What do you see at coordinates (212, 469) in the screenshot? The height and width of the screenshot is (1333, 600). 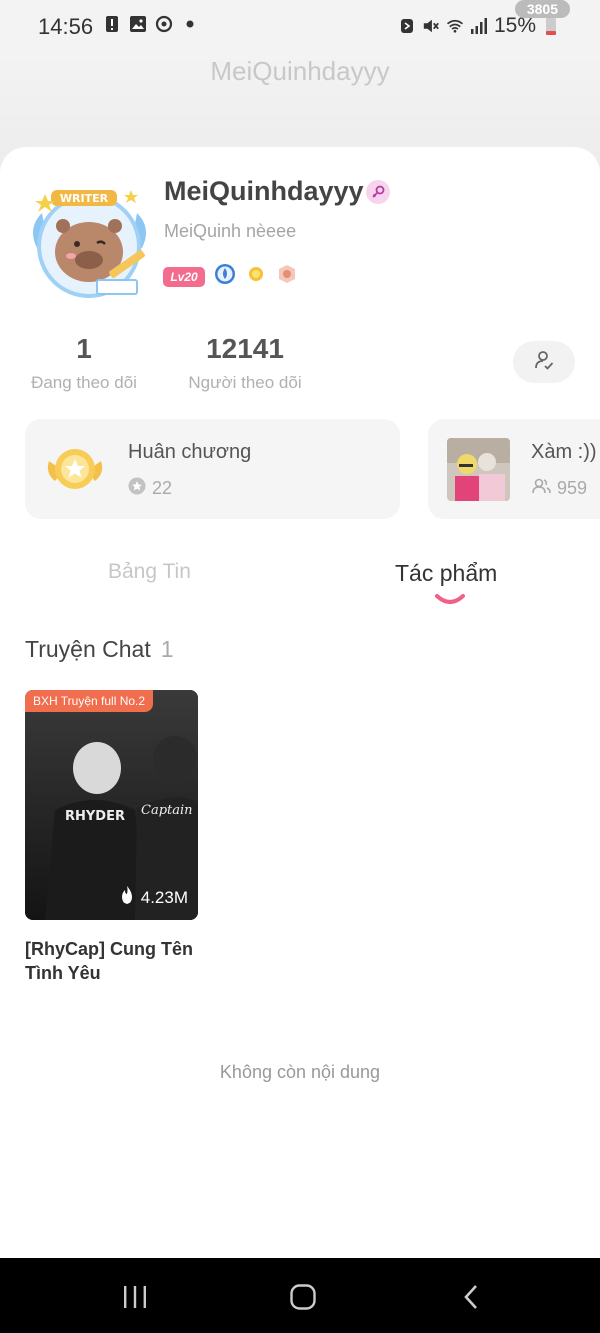 I see `medal-card: Huân chương 22` at bounding box center [212, 469].